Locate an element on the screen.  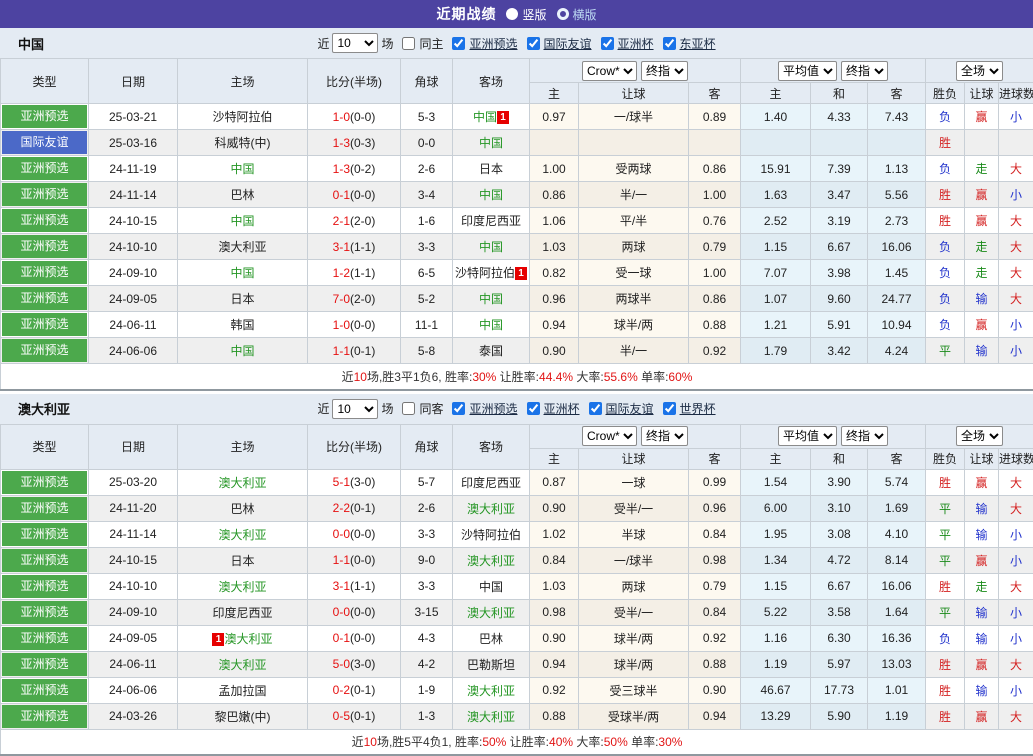
score-cell: 1-0(0-0) is located at coordinates (354, 117).